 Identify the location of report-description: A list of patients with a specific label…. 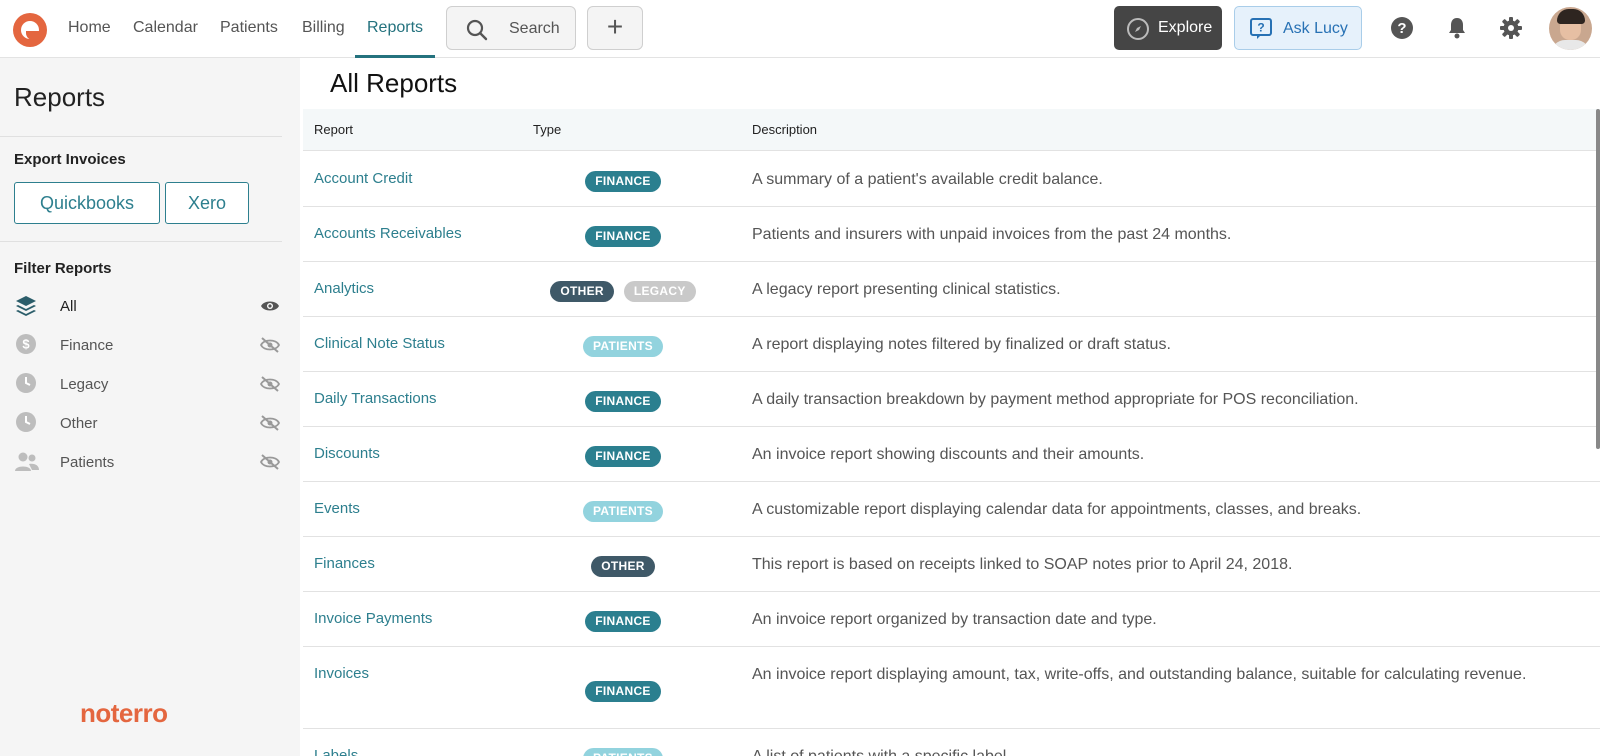
(1167, 749).